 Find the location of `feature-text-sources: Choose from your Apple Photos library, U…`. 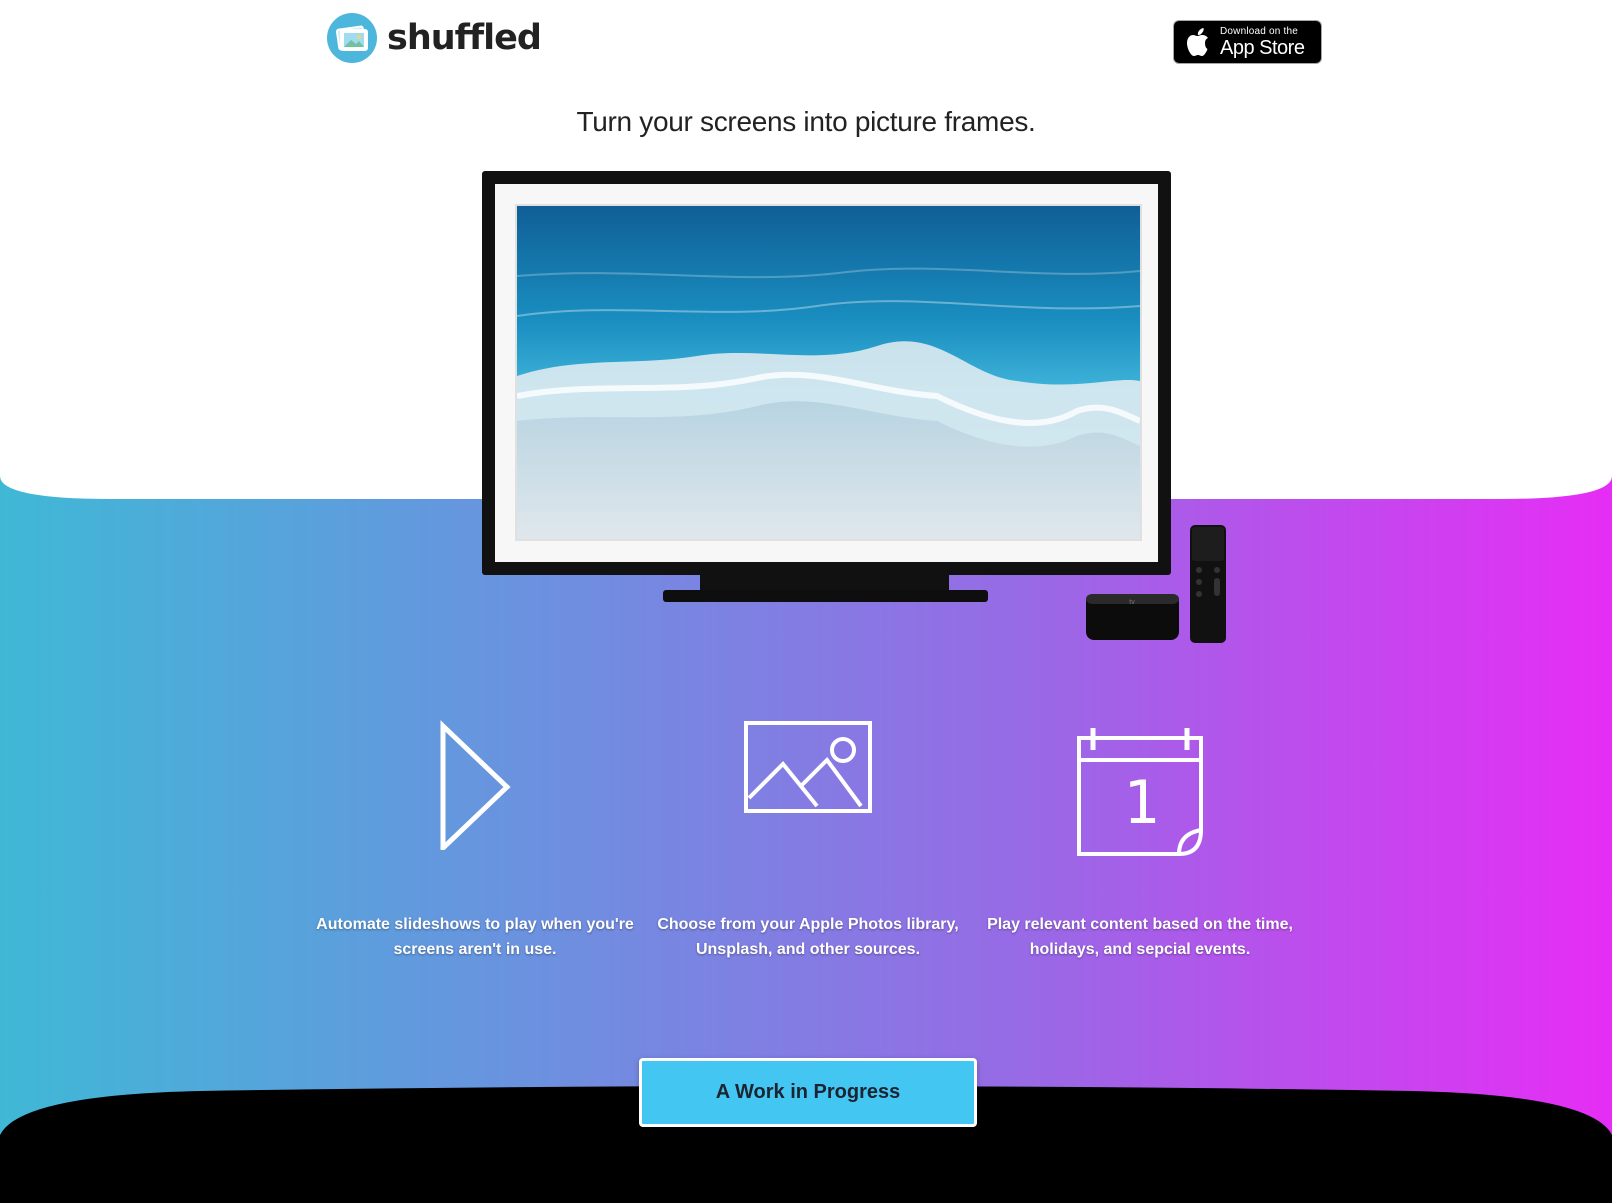

feature-text-sources: Choose from your Apple Photos library, U… is located at coordinates (808, 937).